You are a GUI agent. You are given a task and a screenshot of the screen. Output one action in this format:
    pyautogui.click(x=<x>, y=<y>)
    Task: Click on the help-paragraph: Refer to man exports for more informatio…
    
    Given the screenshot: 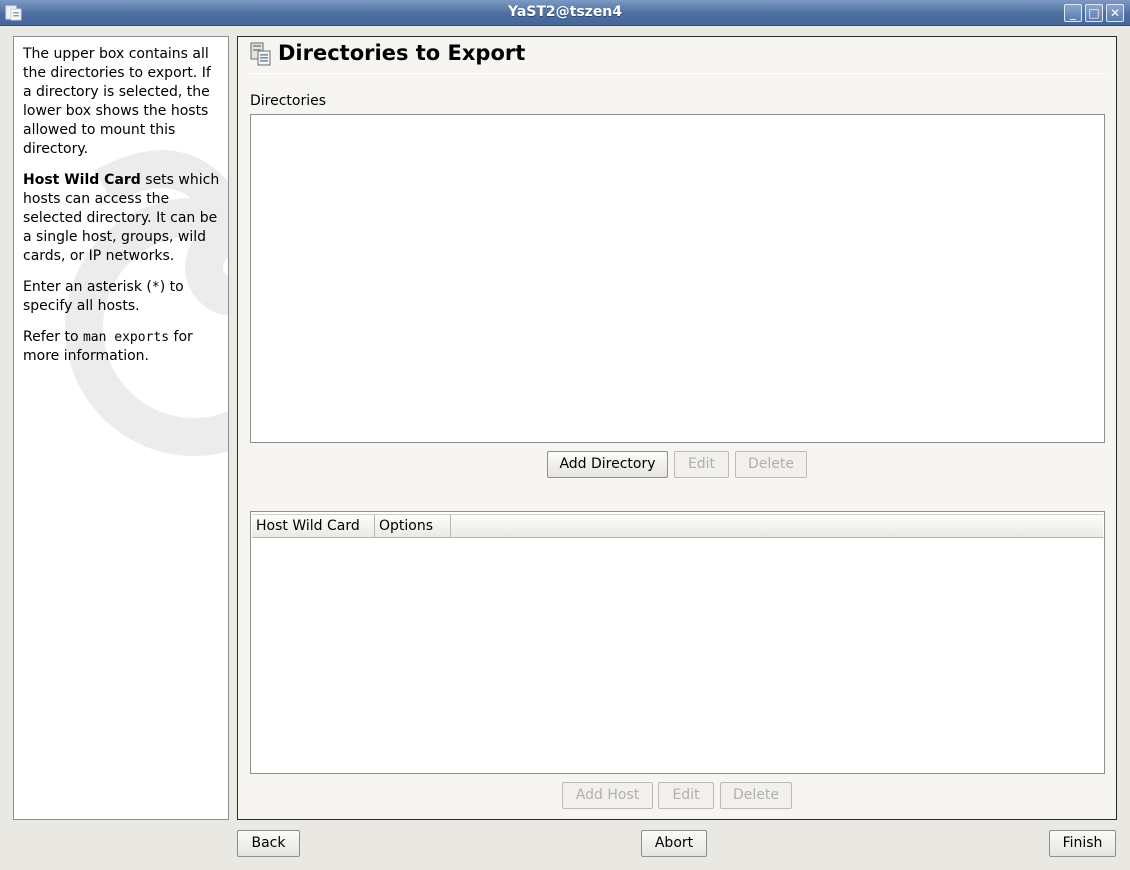 What is the action you would take?
    pyautogui.click(x=123, y=347)
    